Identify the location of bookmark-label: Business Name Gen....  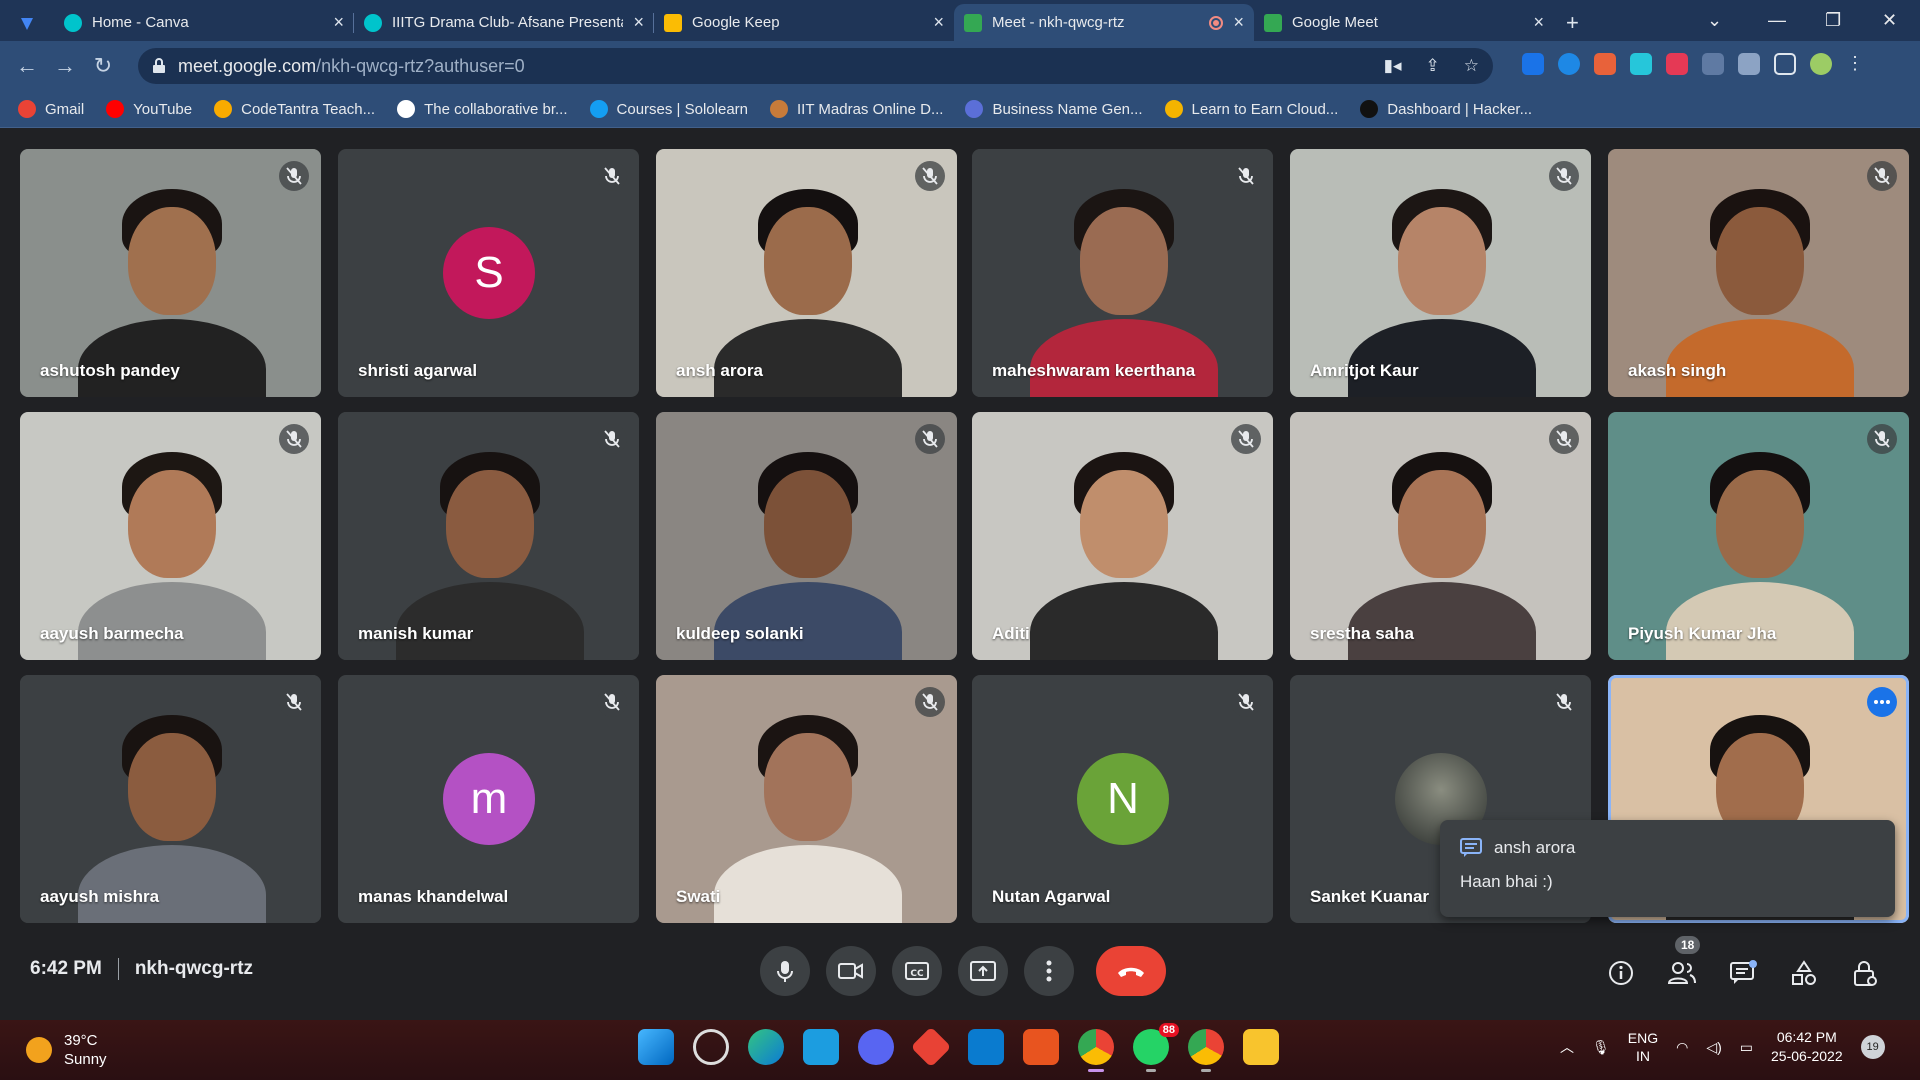
(1067, 109).